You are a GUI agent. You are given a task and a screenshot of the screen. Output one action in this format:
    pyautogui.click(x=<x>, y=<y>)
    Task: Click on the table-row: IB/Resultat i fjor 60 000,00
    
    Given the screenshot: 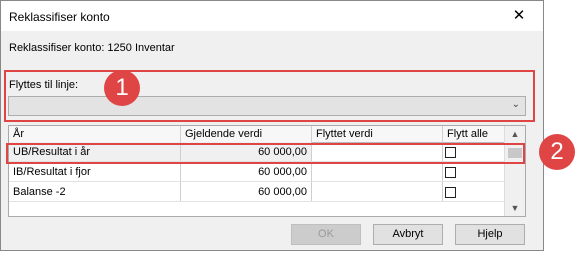 What is the action you would take?
    pyautogui.click(x=257, y=172)
    